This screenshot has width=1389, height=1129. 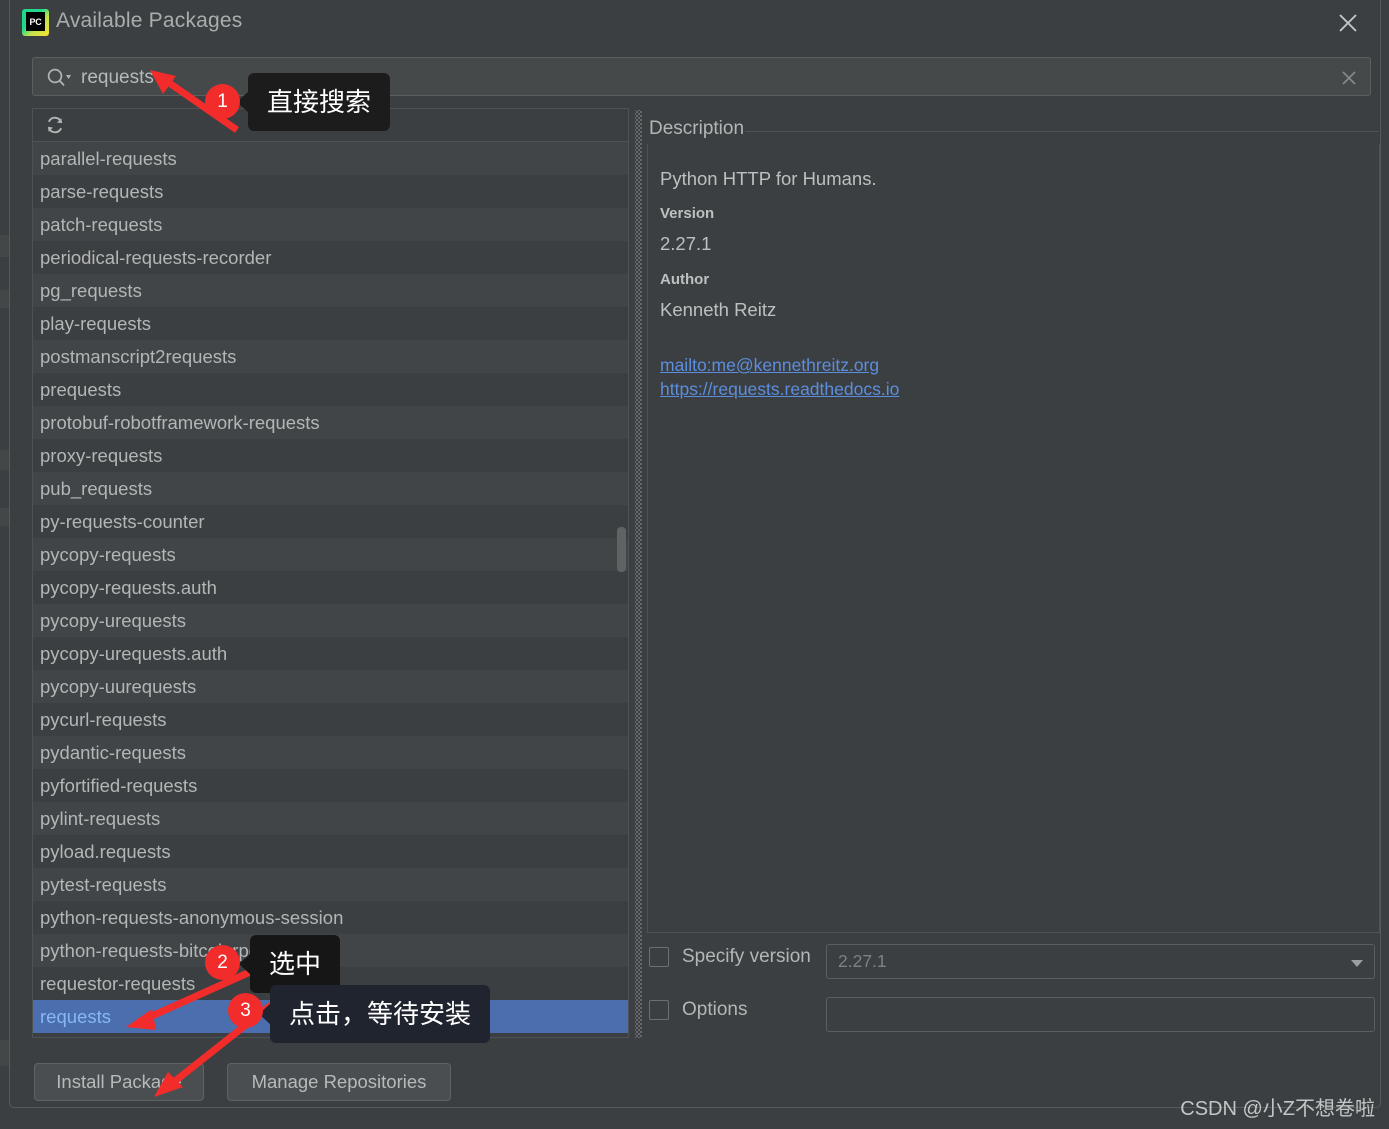 What do you see at coordinates (715, 1009) in the screenshot?
I see `options-label: Options` at bounding box center [715, 1009].